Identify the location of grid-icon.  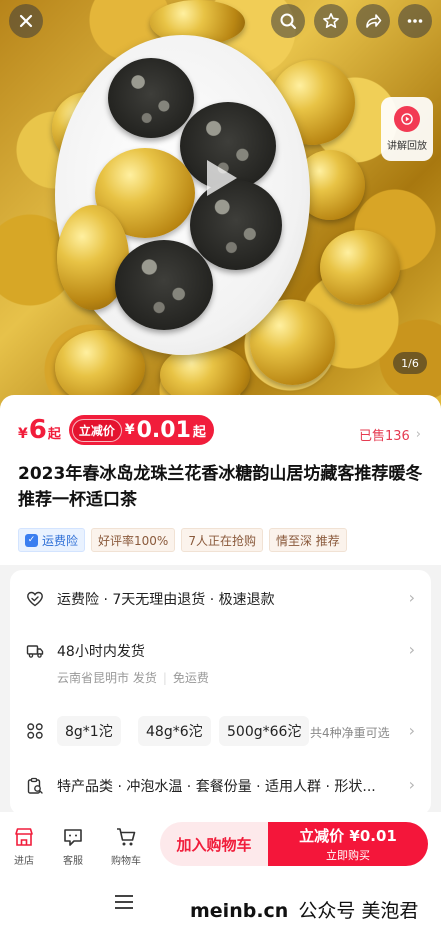
(35, 731).